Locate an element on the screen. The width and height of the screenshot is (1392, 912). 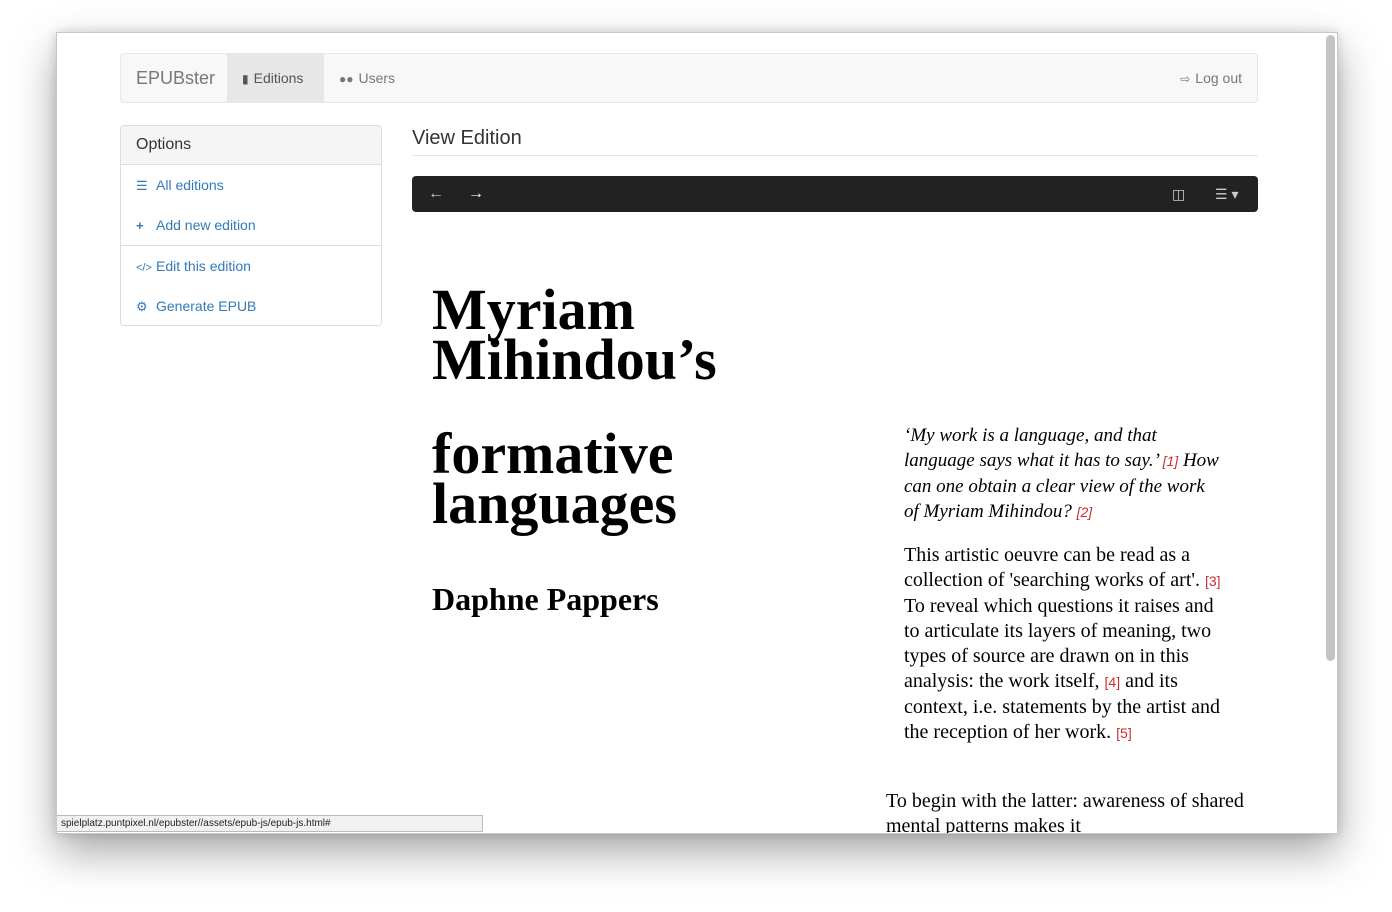
sidebar-item-add-edition: + Add new edition is located at coordinates (251, 225).